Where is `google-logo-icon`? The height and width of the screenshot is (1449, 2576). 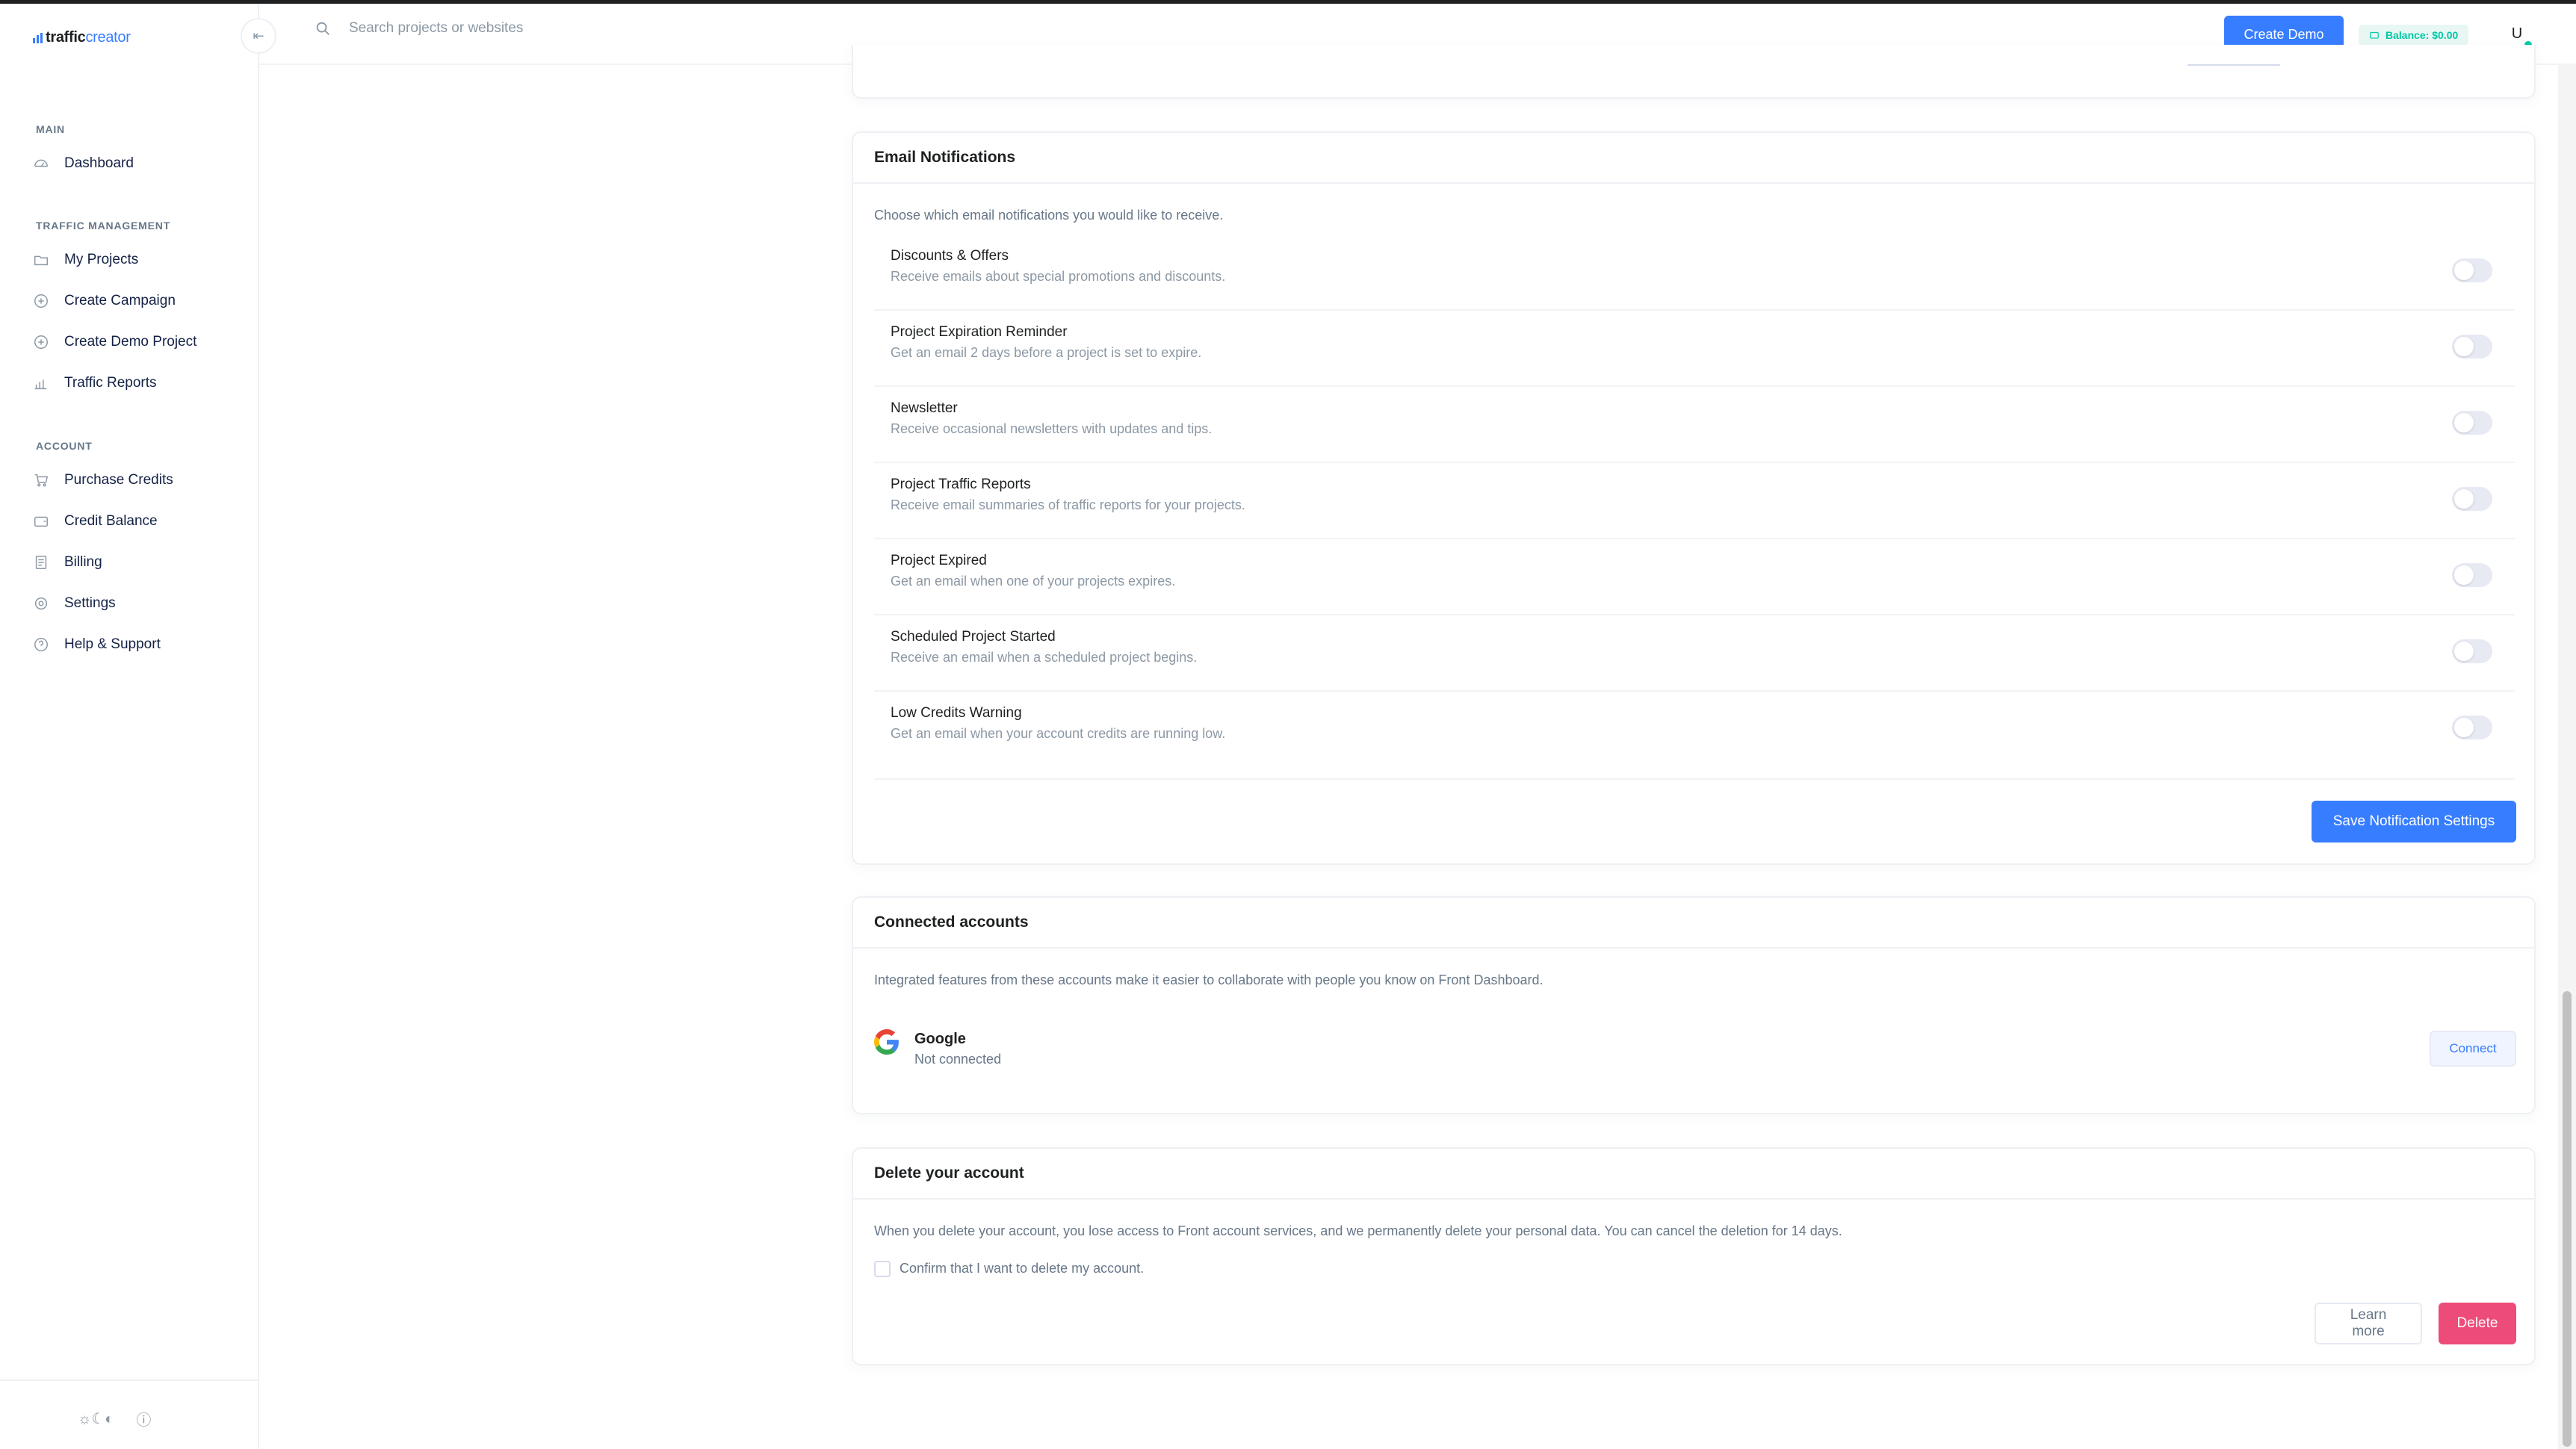 google-logo-icon is located at coordinates (886, 1042).